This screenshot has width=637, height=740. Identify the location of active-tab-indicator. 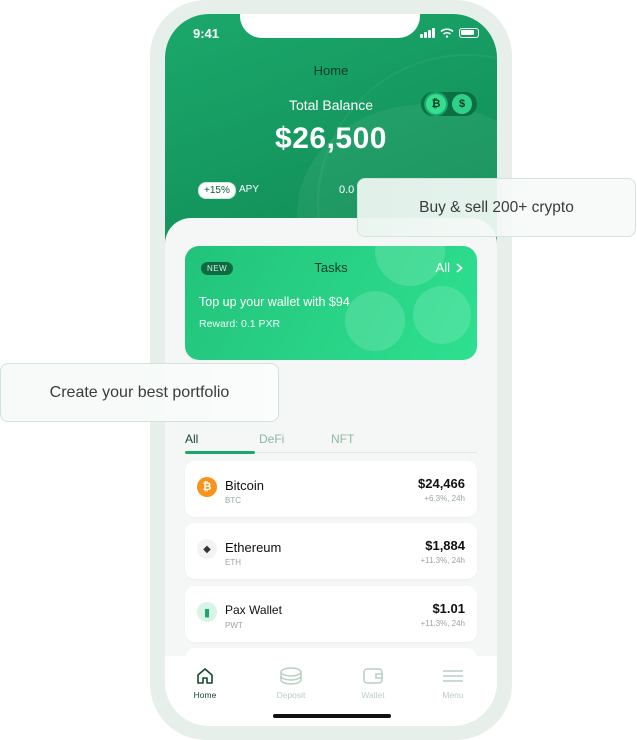
(220, 452).